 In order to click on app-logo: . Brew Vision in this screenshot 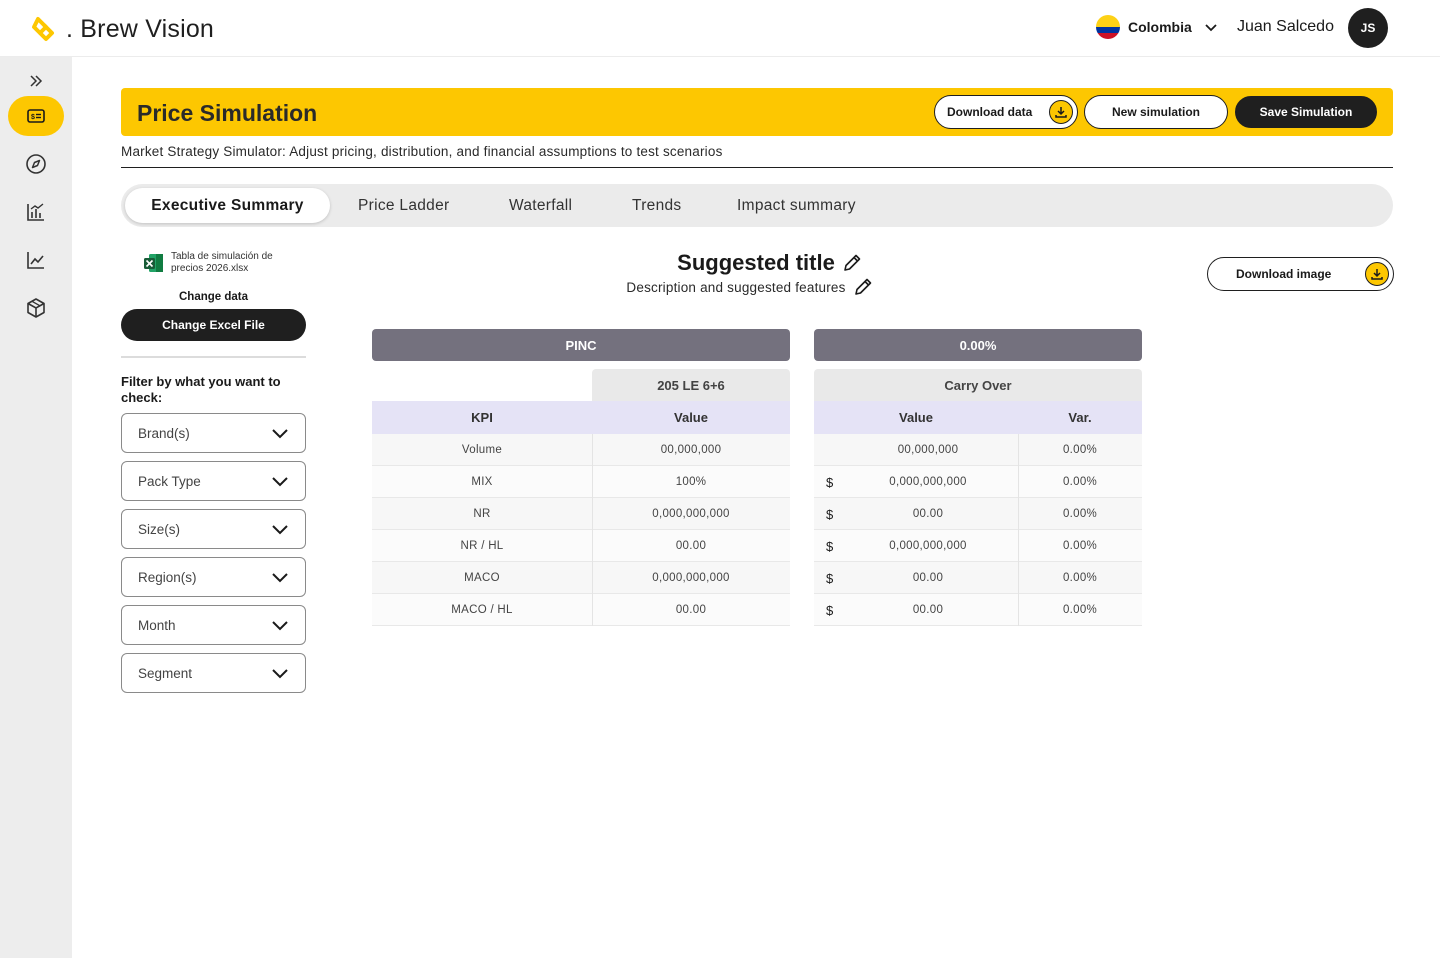, I will do `click(122, 29)`.